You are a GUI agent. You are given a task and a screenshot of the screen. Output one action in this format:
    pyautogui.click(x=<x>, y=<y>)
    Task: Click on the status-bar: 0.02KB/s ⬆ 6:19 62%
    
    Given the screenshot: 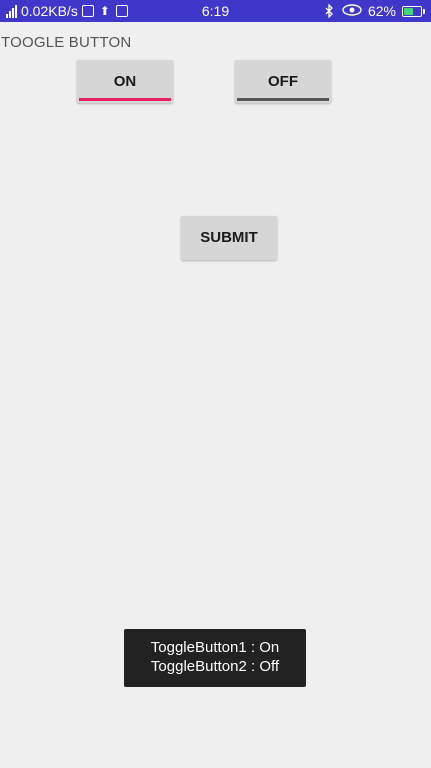 What is the action you would take?
    pyautogui.click(x=215, y=11)
    